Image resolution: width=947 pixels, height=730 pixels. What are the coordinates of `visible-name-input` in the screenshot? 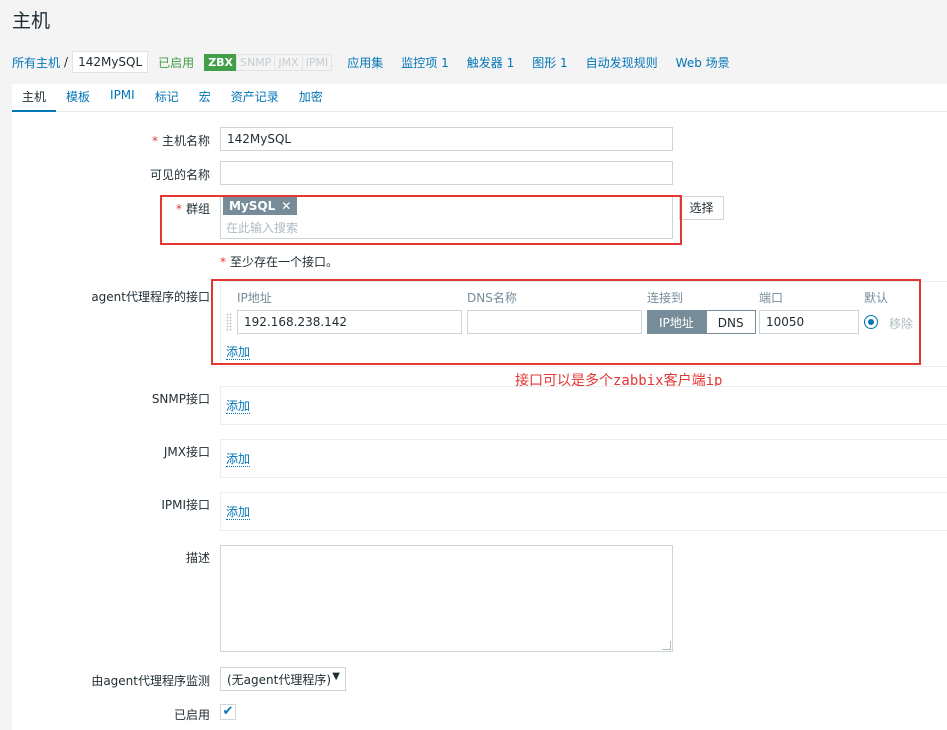 It's located at (446, 173).